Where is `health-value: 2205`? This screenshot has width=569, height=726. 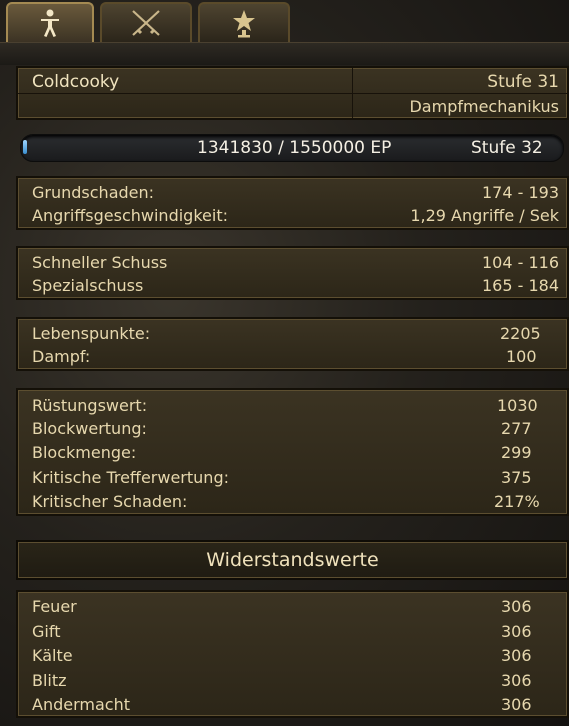 health-value: 2205 is located at coordinates (520, 333).